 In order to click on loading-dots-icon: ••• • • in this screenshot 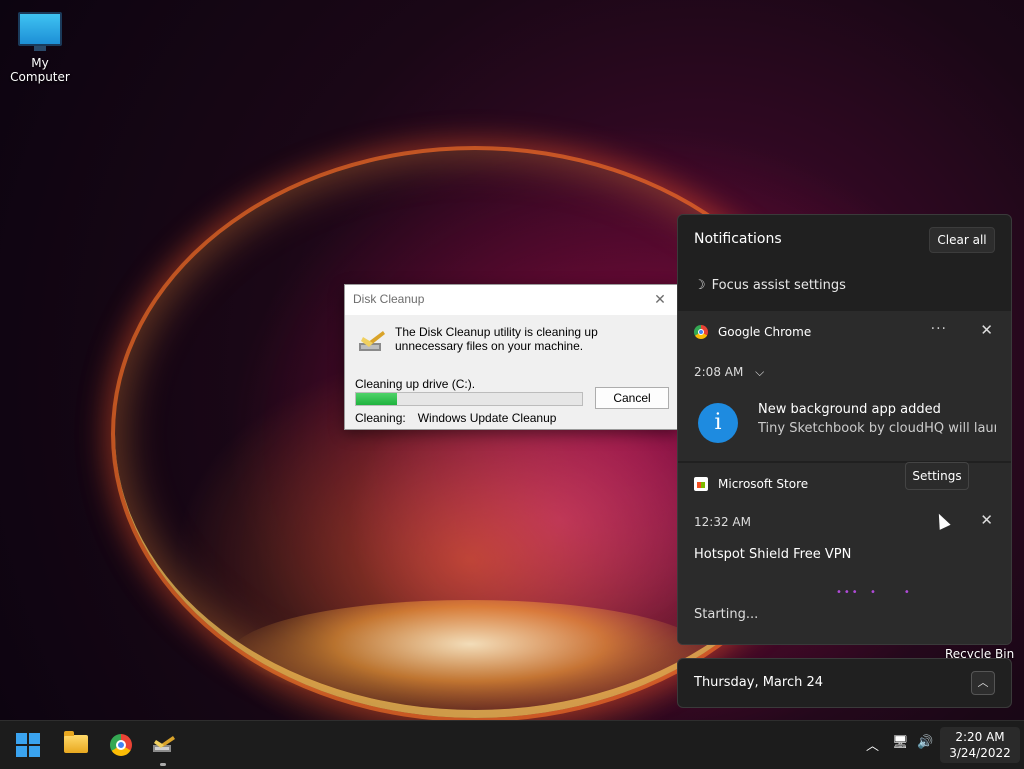, I will do `click(874, 592)`.